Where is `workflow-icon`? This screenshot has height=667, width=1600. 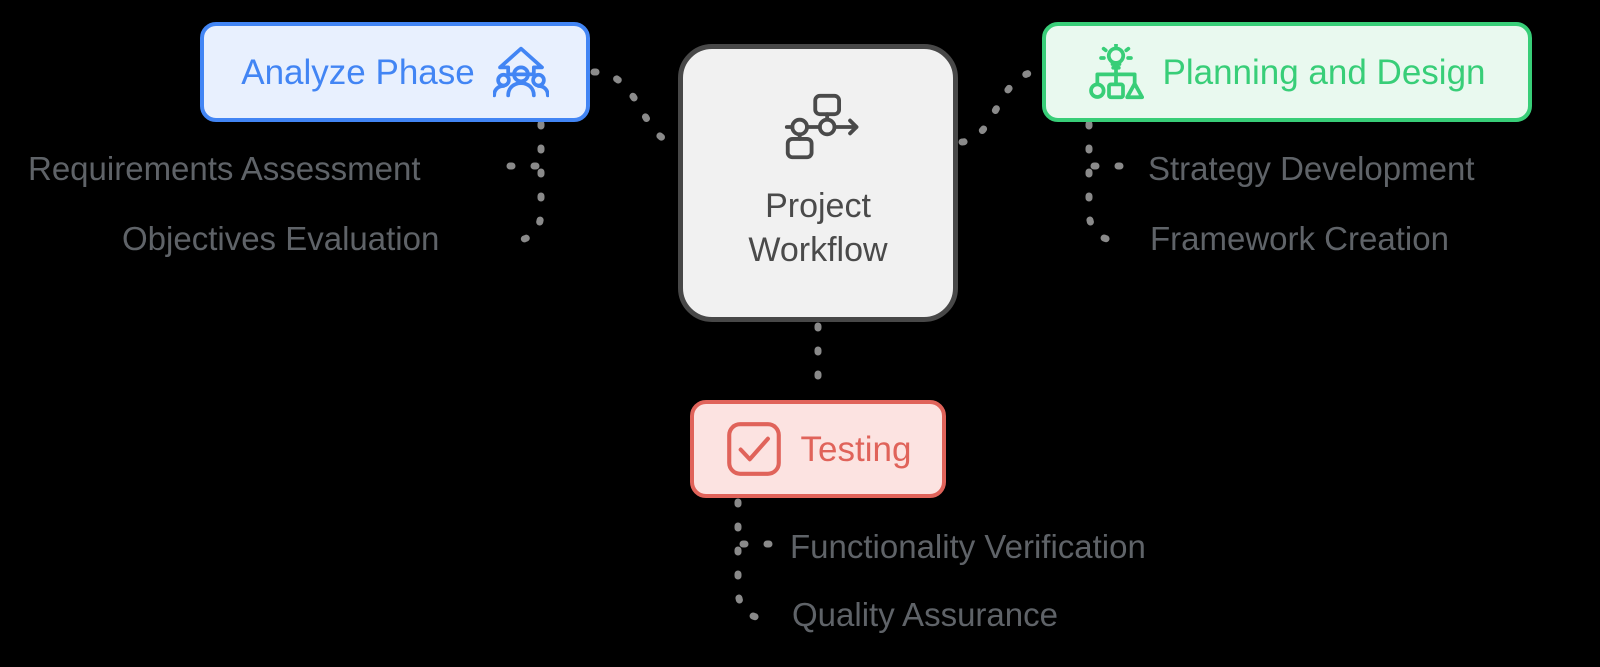 workflow-icon is located at coordinates (818, 127).